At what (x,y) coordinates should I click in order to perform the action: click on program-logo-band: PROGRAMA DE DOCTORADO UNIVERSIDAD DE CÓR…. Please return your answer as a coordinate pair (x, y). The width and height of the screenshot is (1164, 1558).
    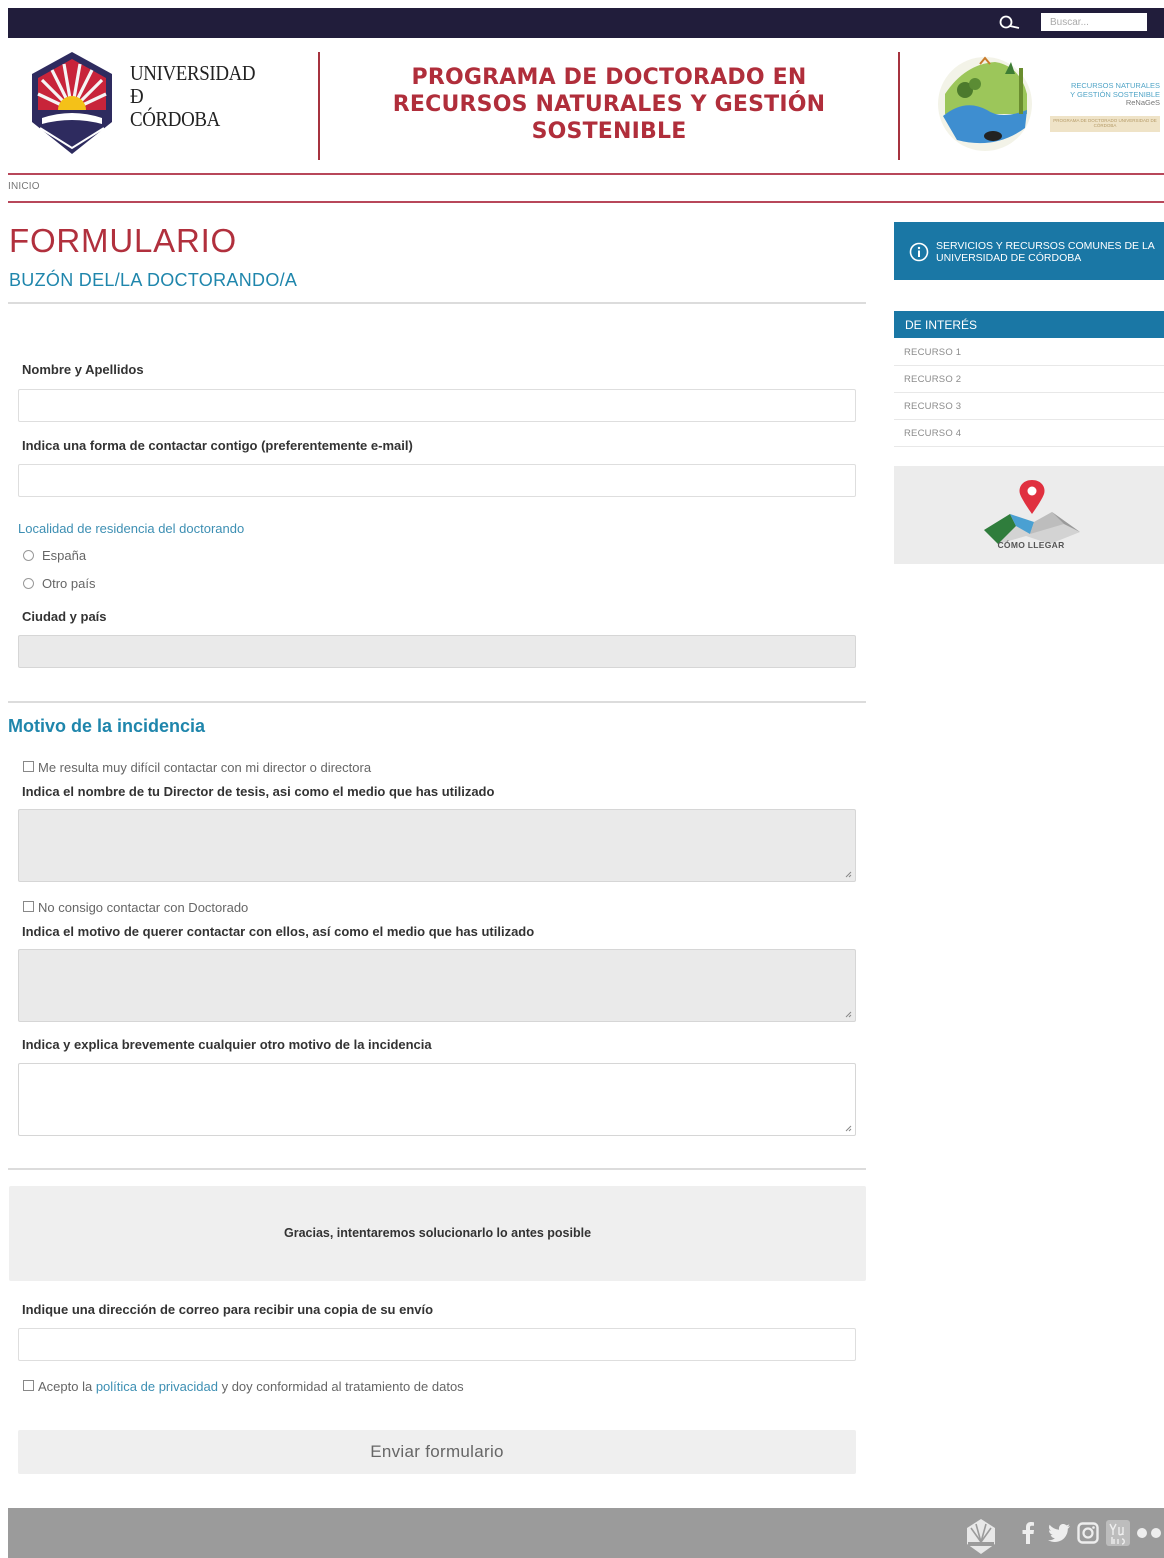
    Looking at the image, I should click on (1105, 123).